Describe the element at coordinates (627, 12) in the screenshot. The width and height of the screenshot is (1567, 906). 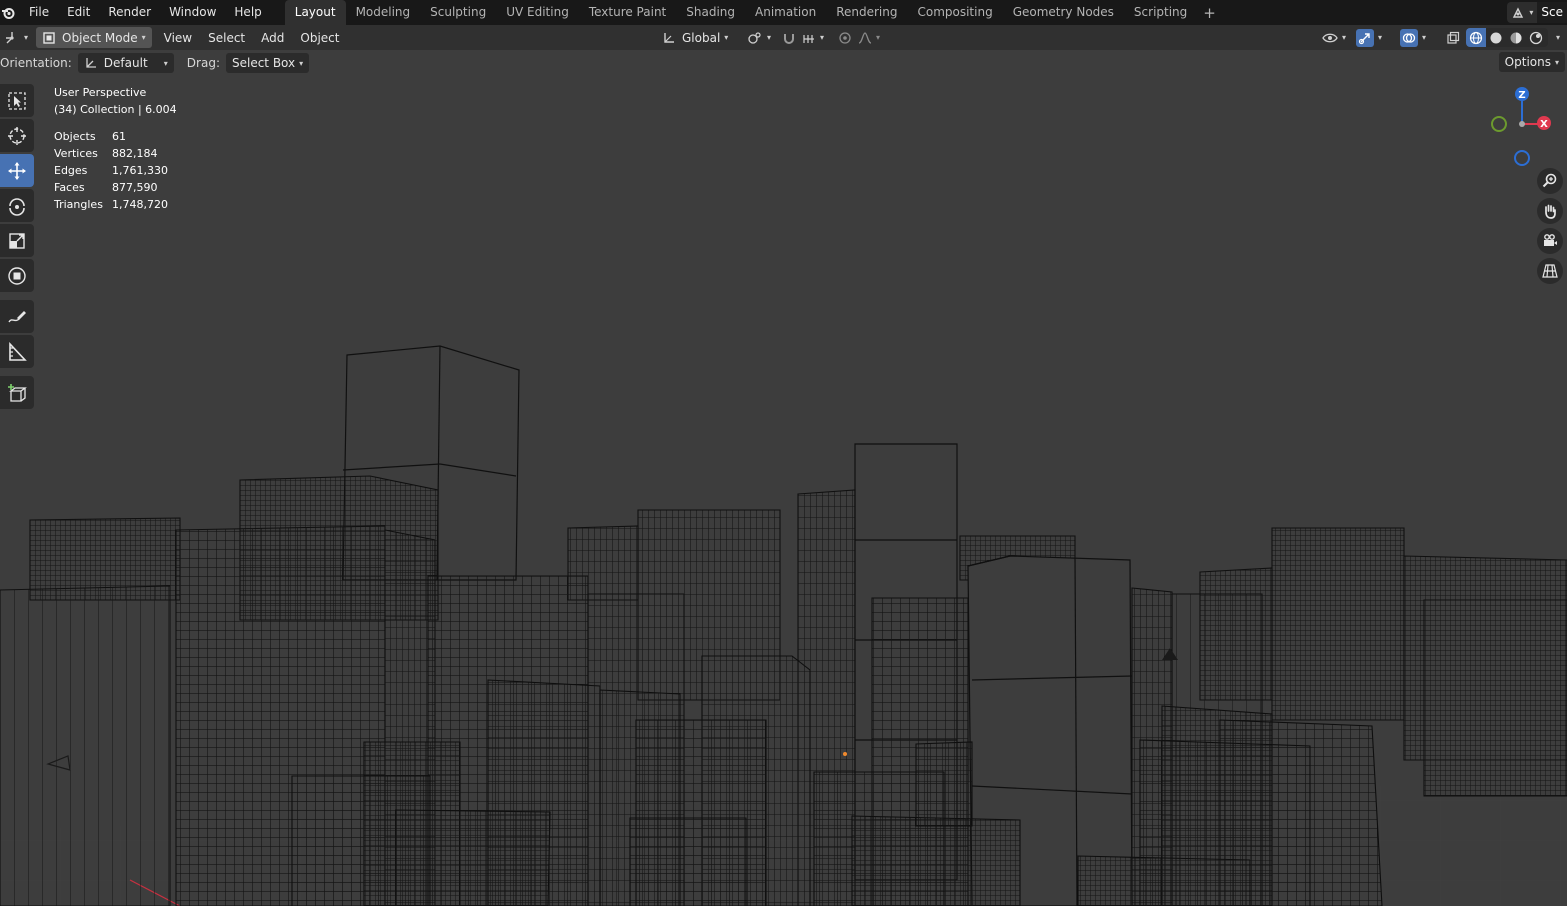
I see `tab-texture-paint: Texture Paint` at that location.